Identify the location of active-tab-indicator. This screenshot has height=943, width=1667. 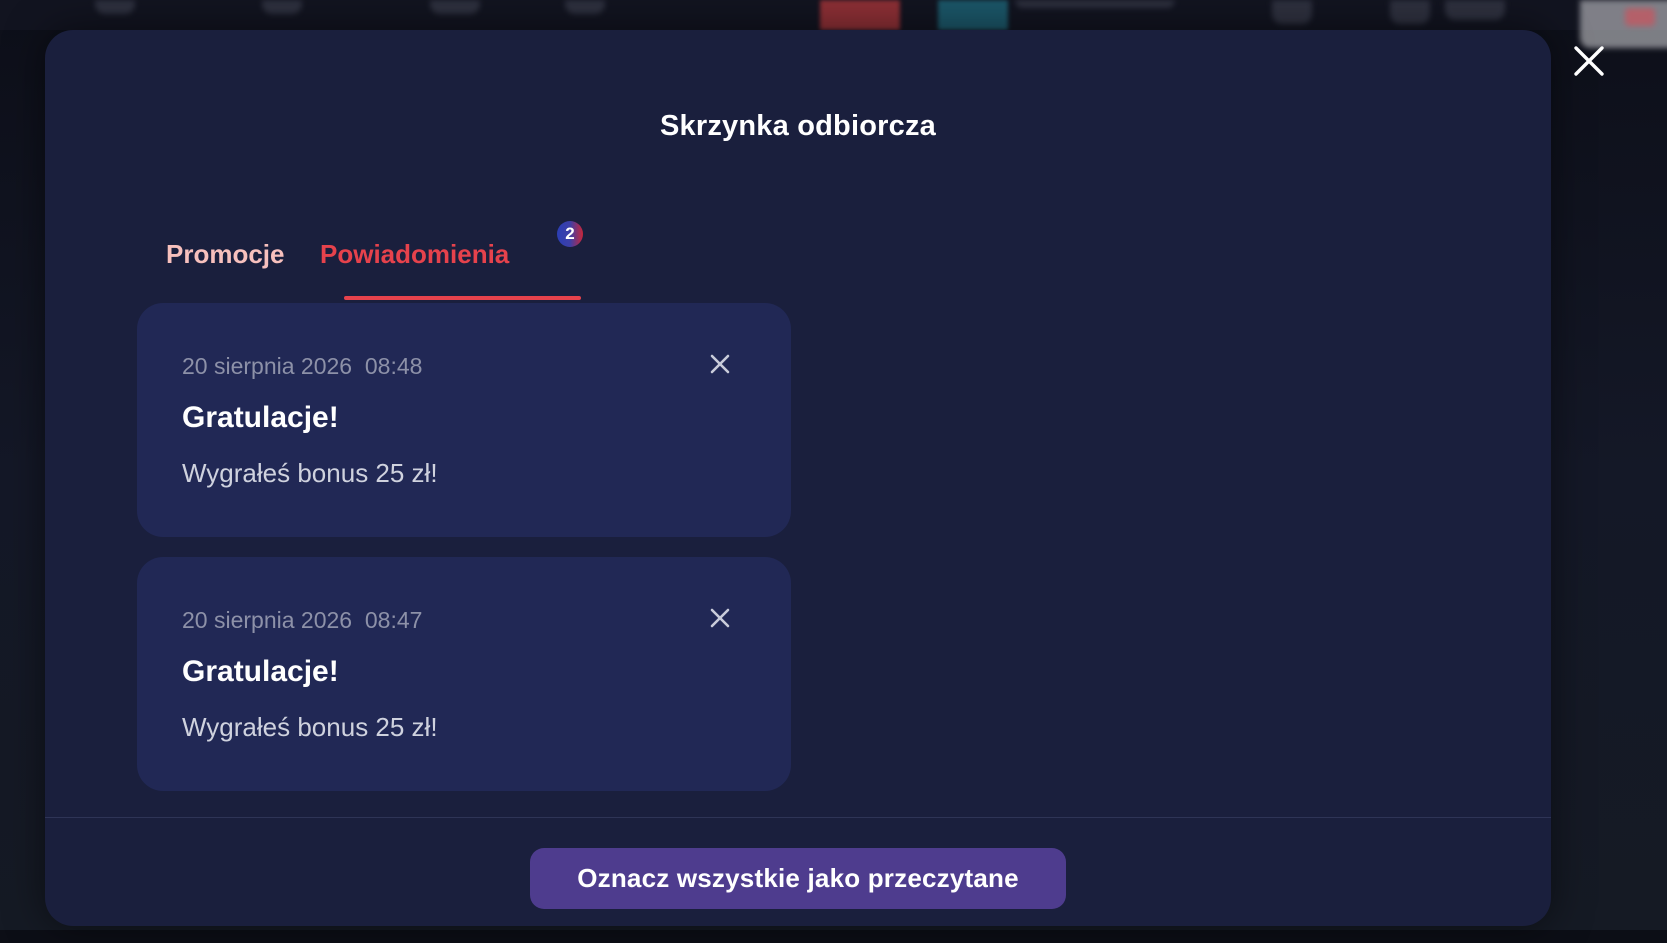
(462, 298).